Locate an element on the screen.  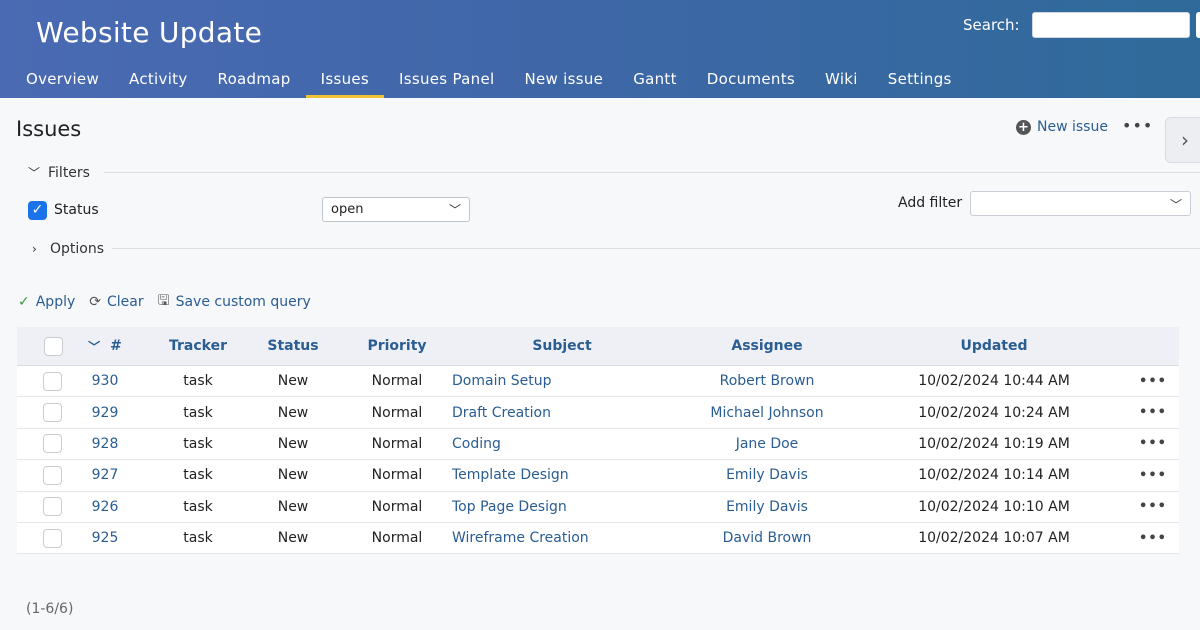
search-button is located at coordinates (1198, 25).